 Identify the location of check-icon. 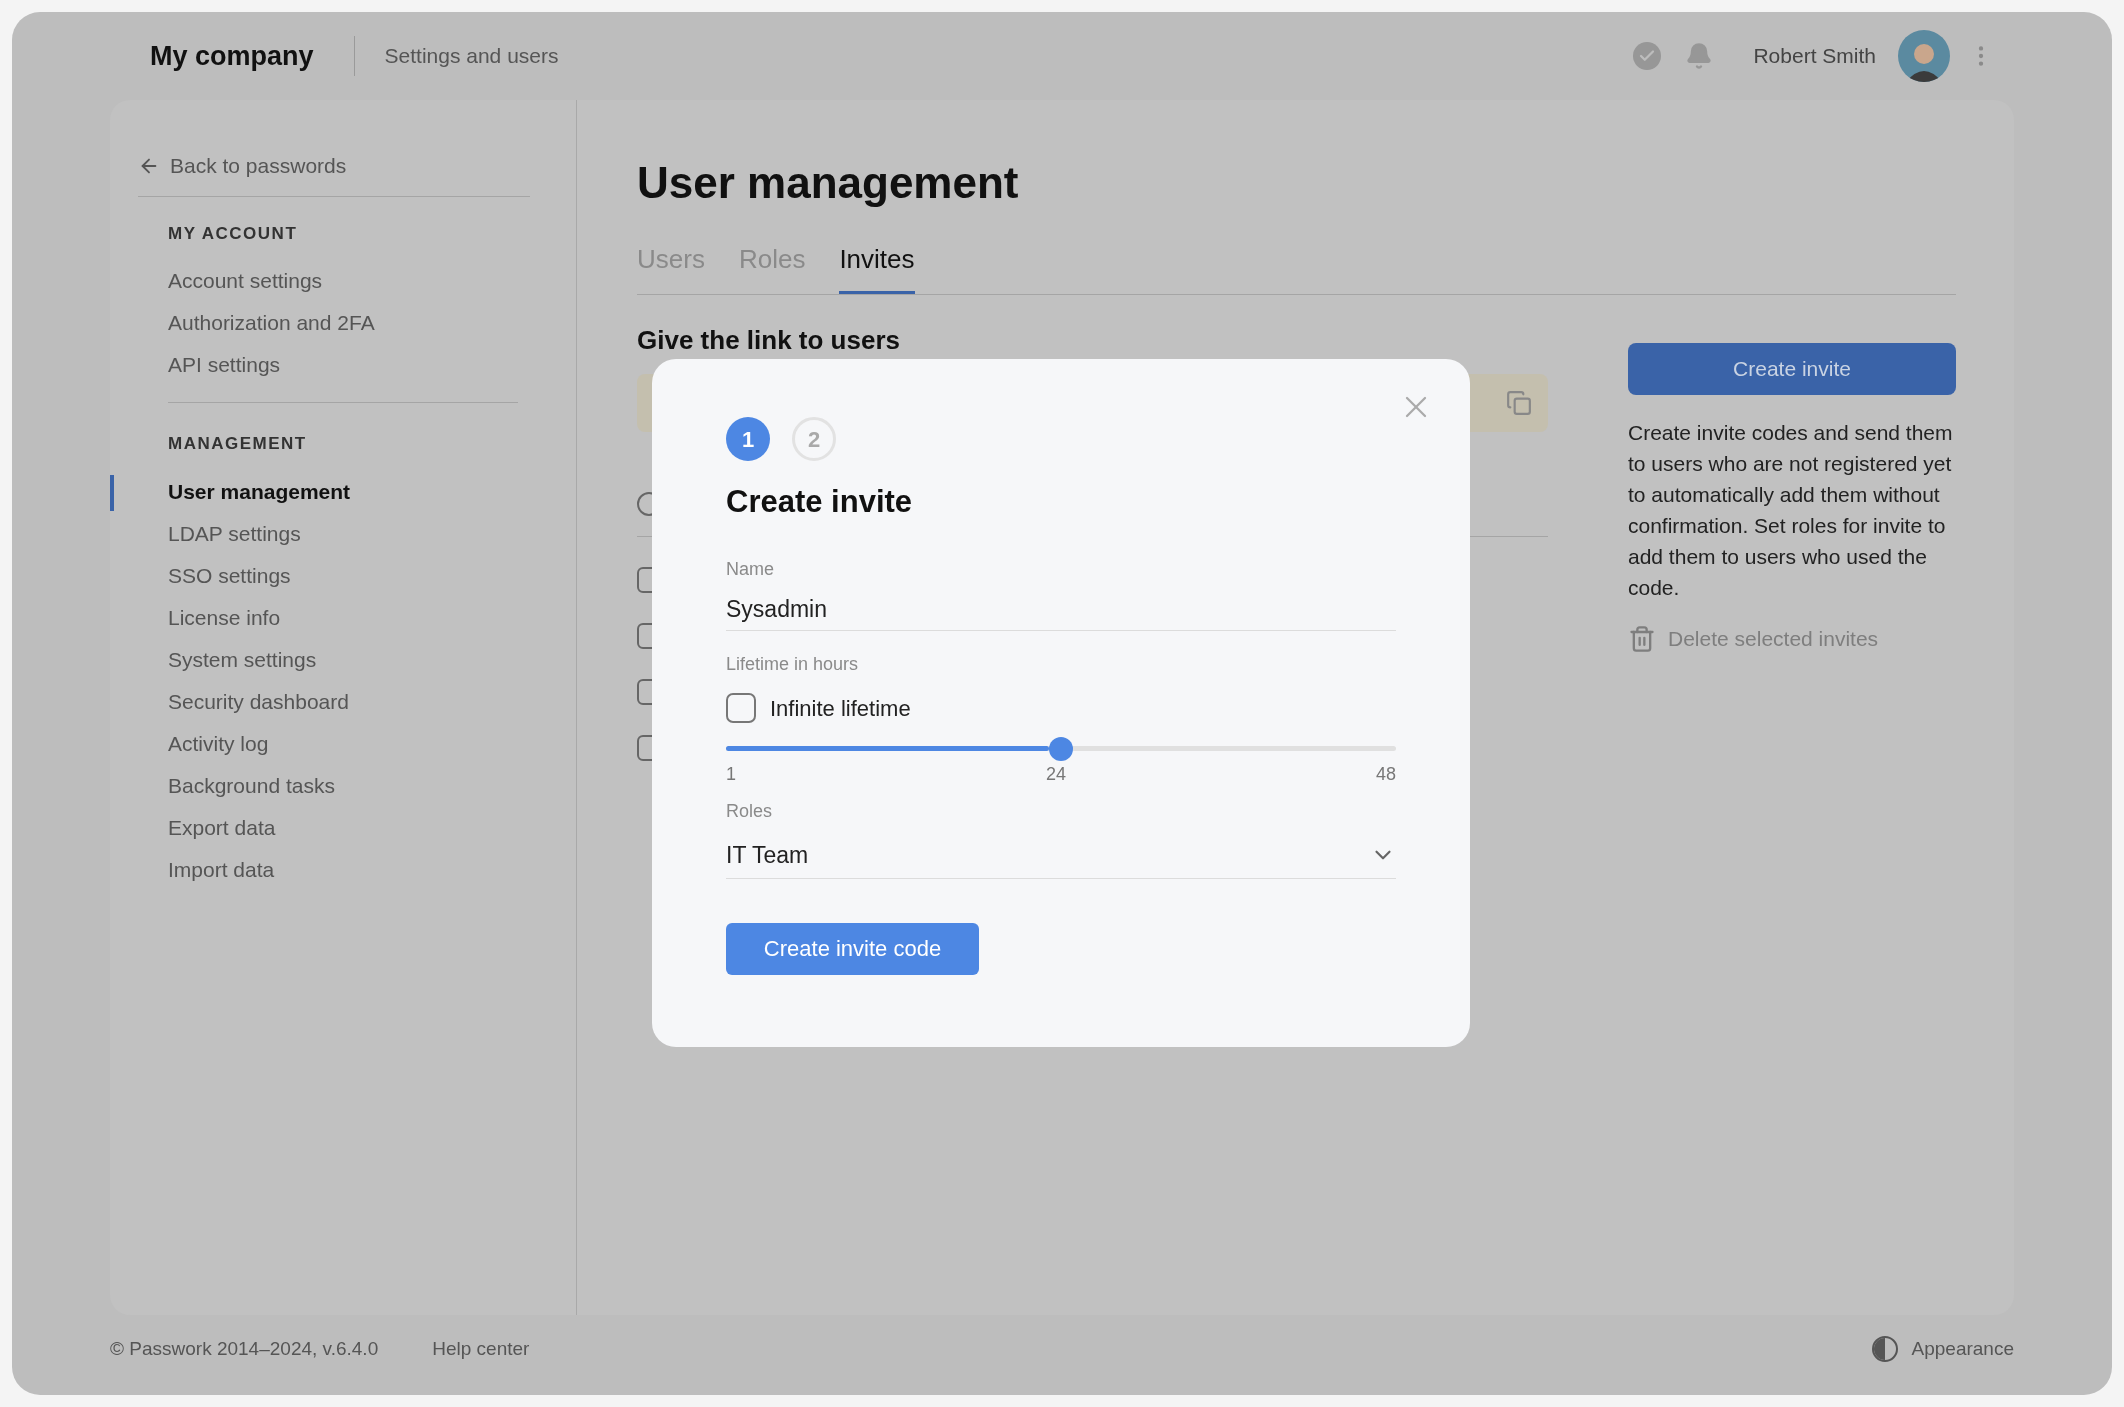
(1647, 56).